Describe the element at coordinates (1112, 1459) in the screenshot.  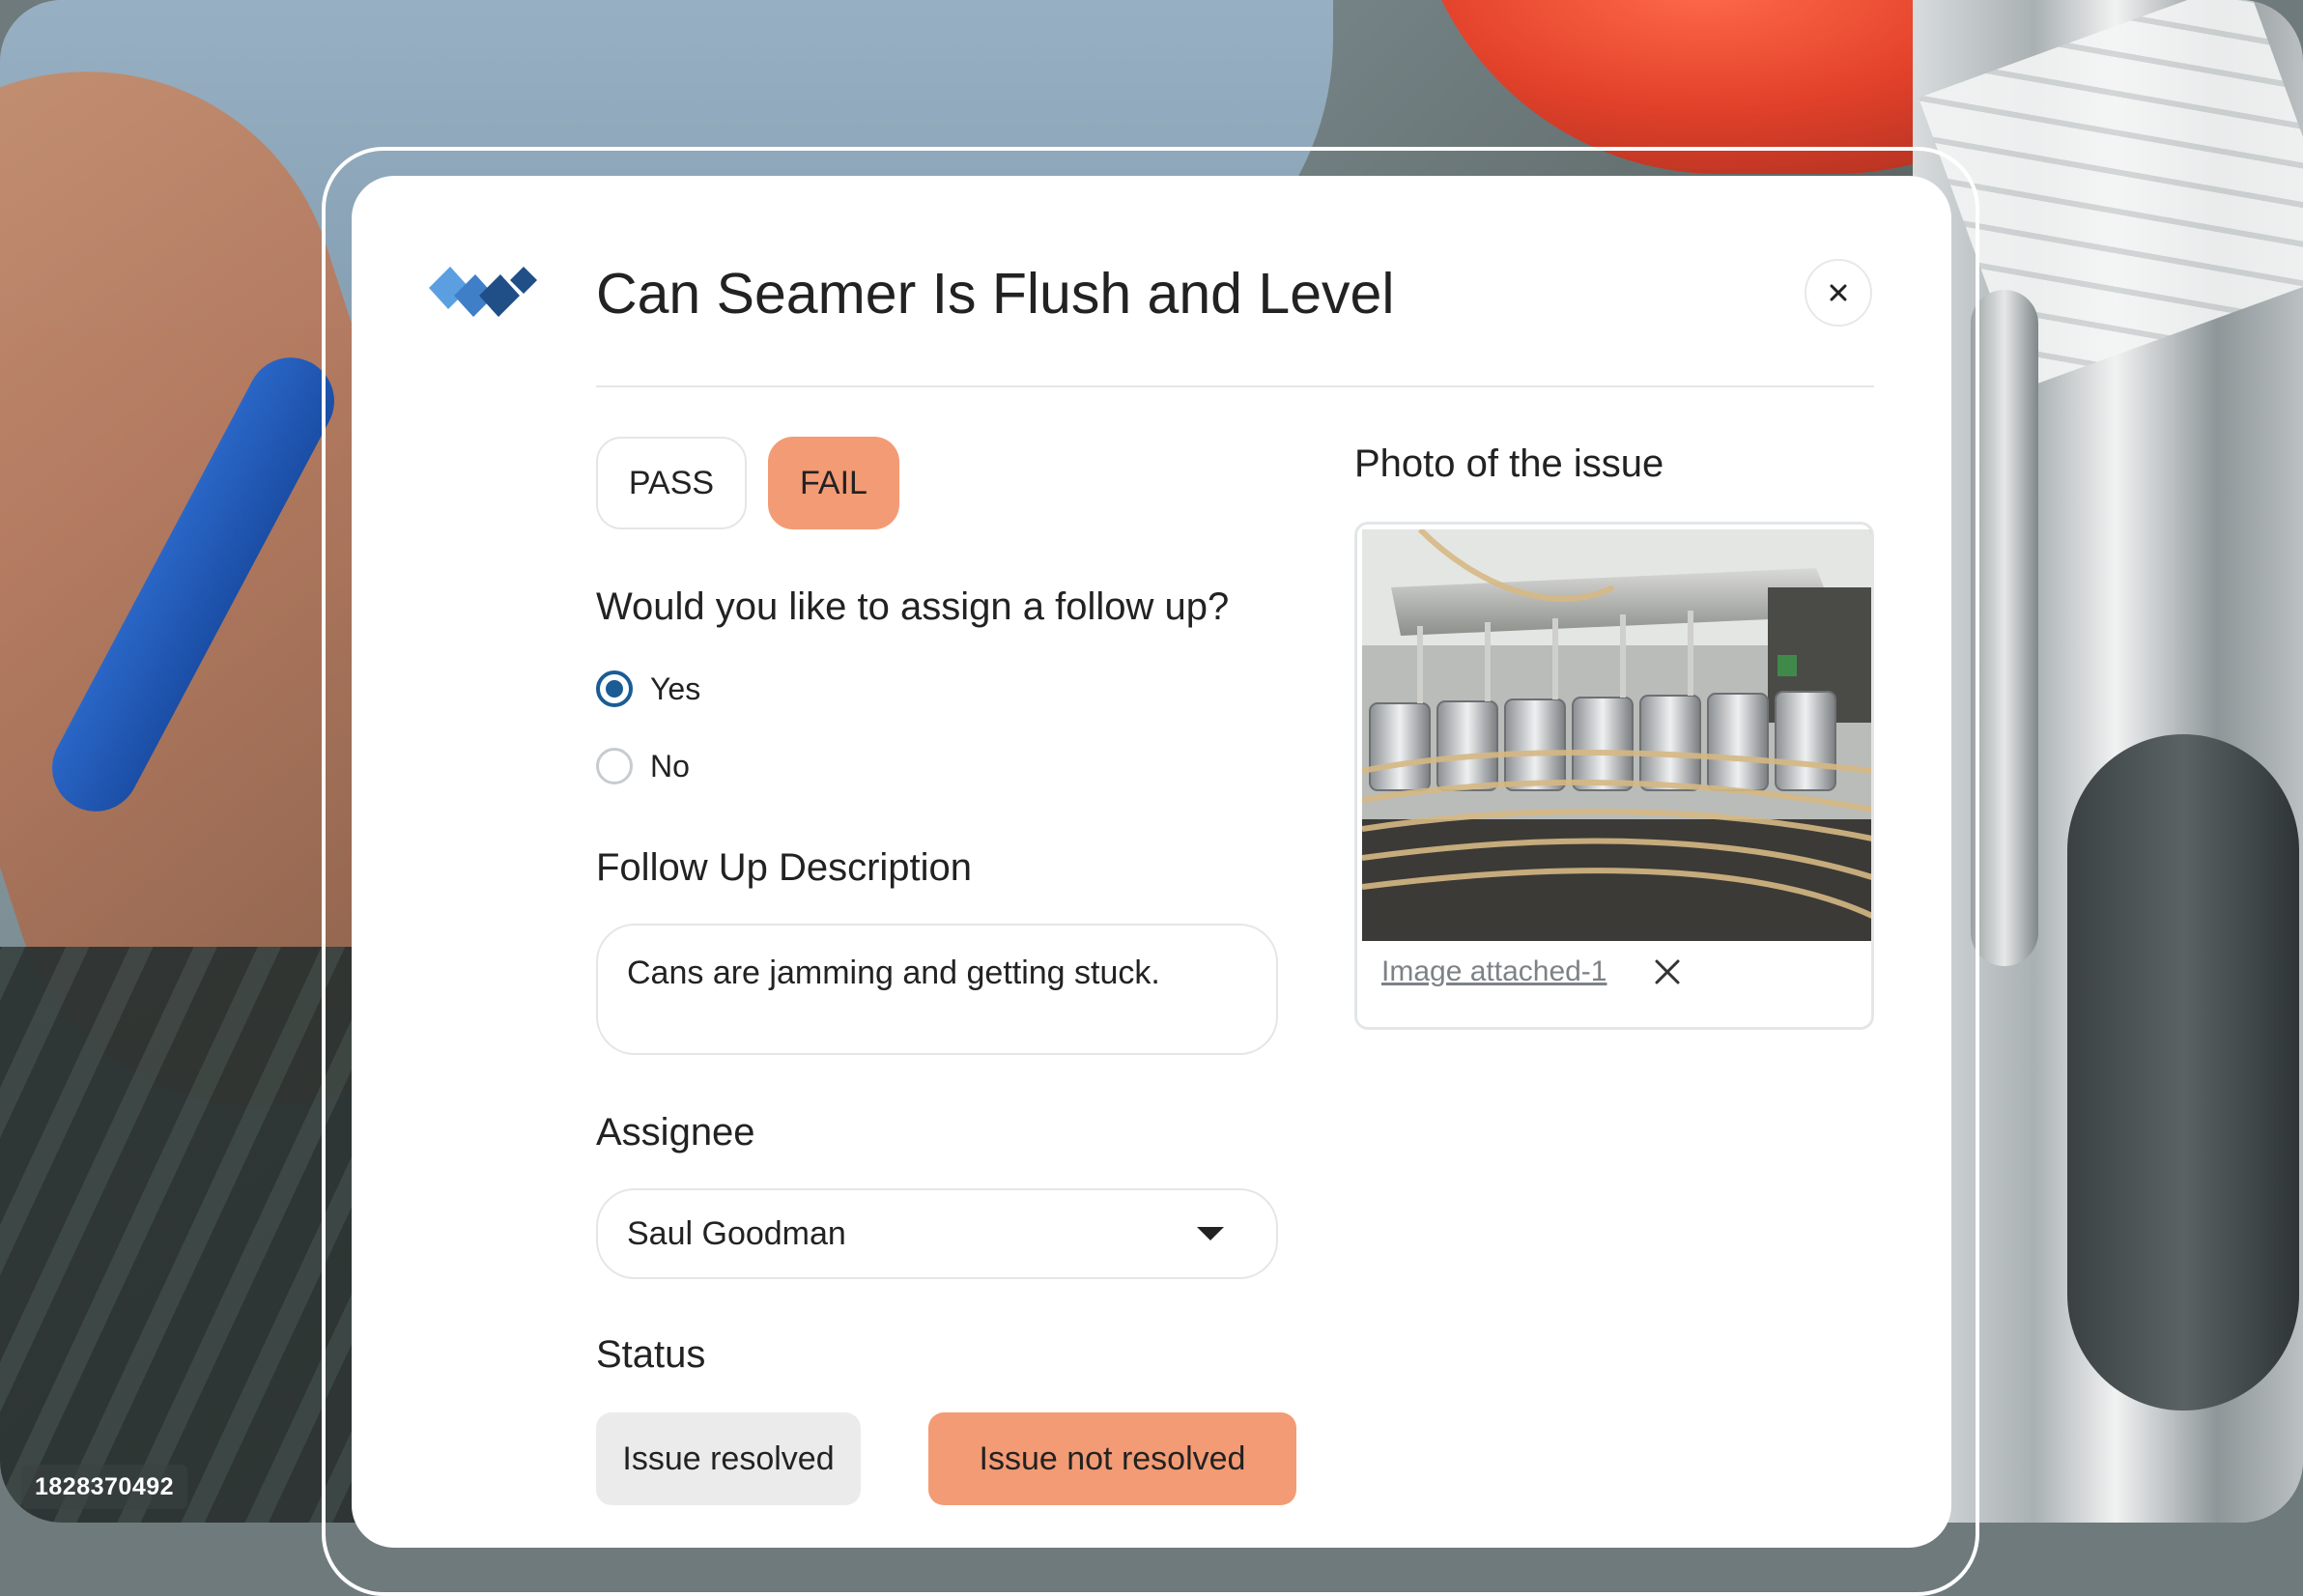
I see `issue-not-resolved-button: Issue not resolved` at that location.